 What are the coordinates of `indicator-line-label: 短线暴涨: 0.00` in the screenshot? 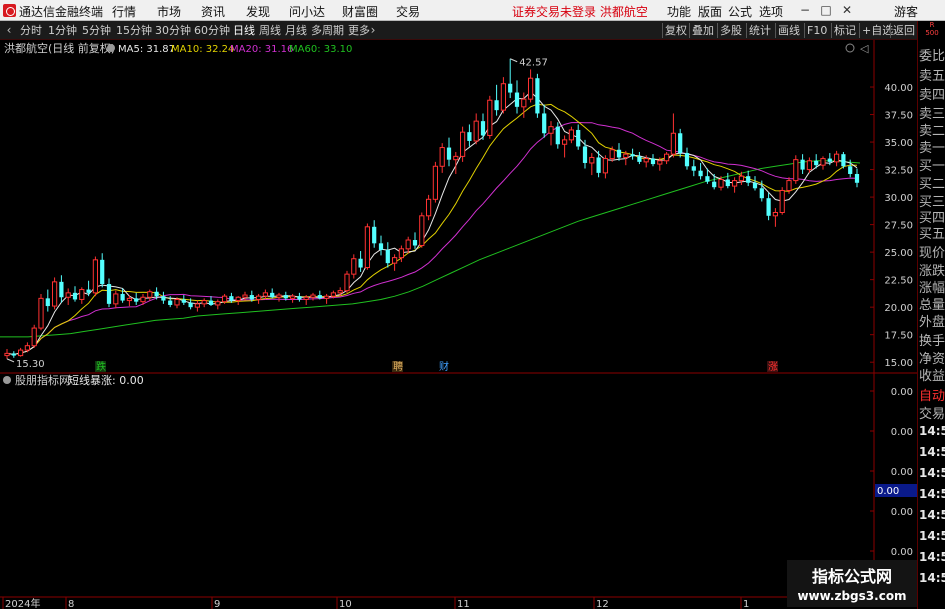 It's located at (106, 380).